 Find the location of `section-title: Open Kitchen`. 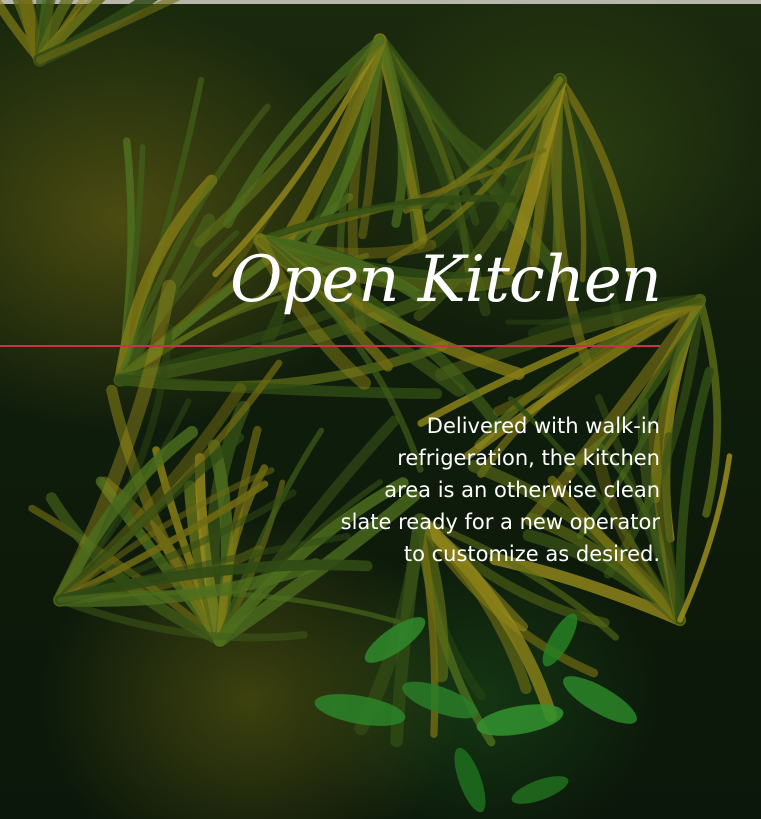

section-title: Open Kitchen is located at coordinates (445, 280).